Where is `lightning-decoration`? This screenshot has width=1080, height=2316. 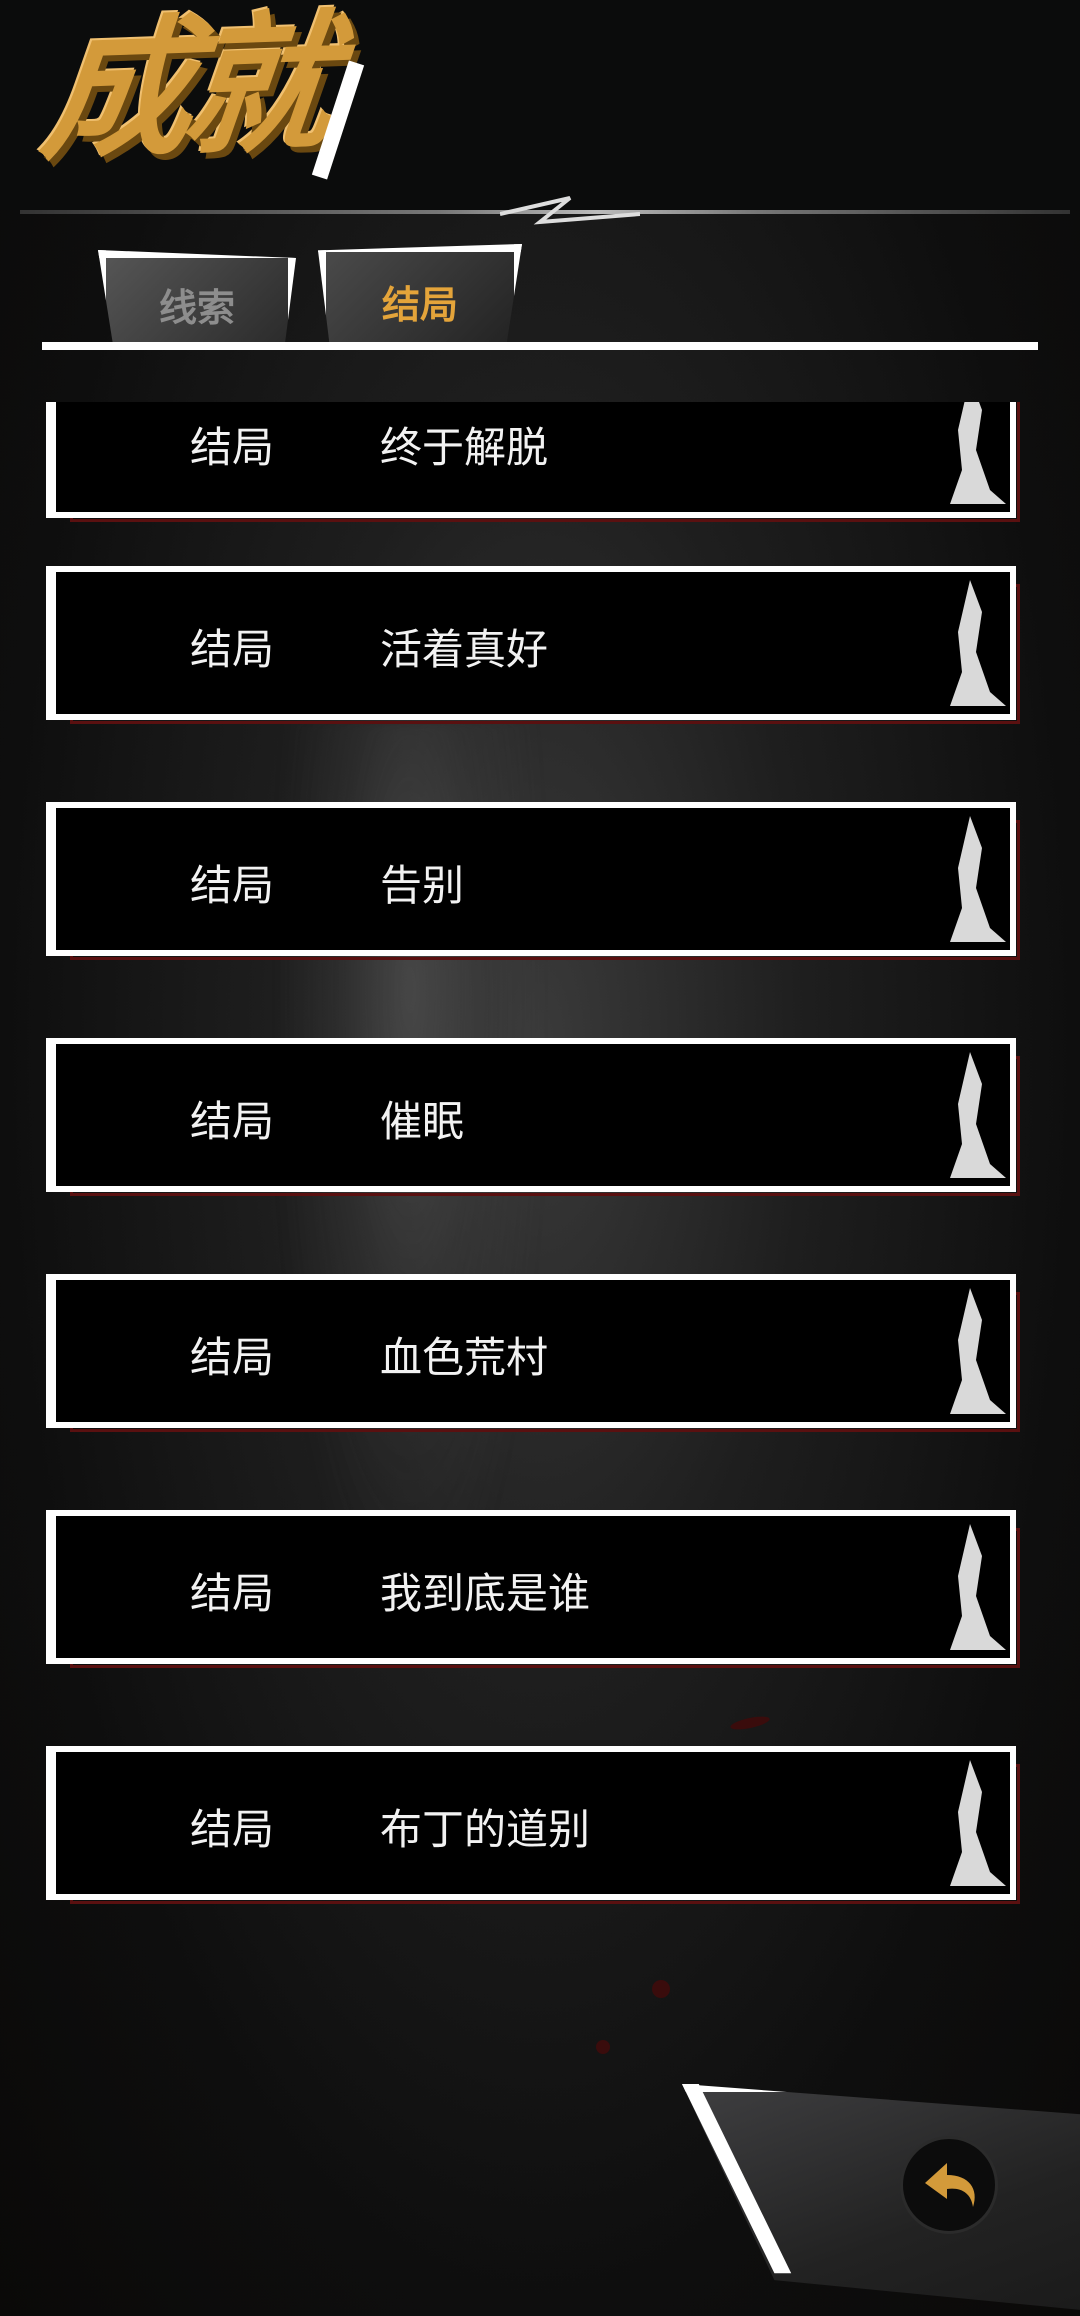 lightning-decoration is located at coordinates (570, 210).